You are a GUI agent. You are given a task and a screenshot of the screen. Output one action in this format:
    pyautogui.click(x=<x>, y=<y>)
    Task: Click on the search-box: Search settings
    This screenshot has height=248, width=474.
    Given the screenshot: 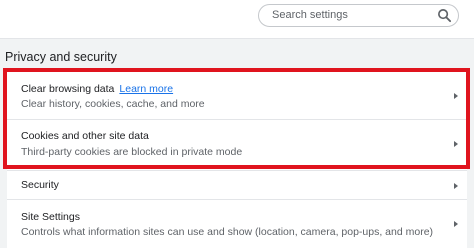 What is the action you would take?
    pyautogui.click(x=358, y=15)
    